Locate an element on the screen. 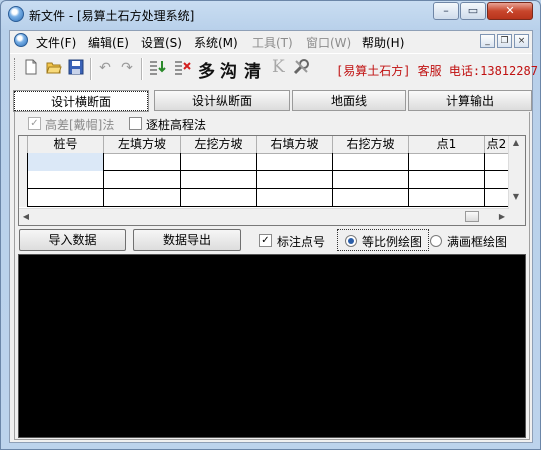 This screenshot has height=450, width=541. column-header: 左挖方坡 is located at coordinates (219, 144).